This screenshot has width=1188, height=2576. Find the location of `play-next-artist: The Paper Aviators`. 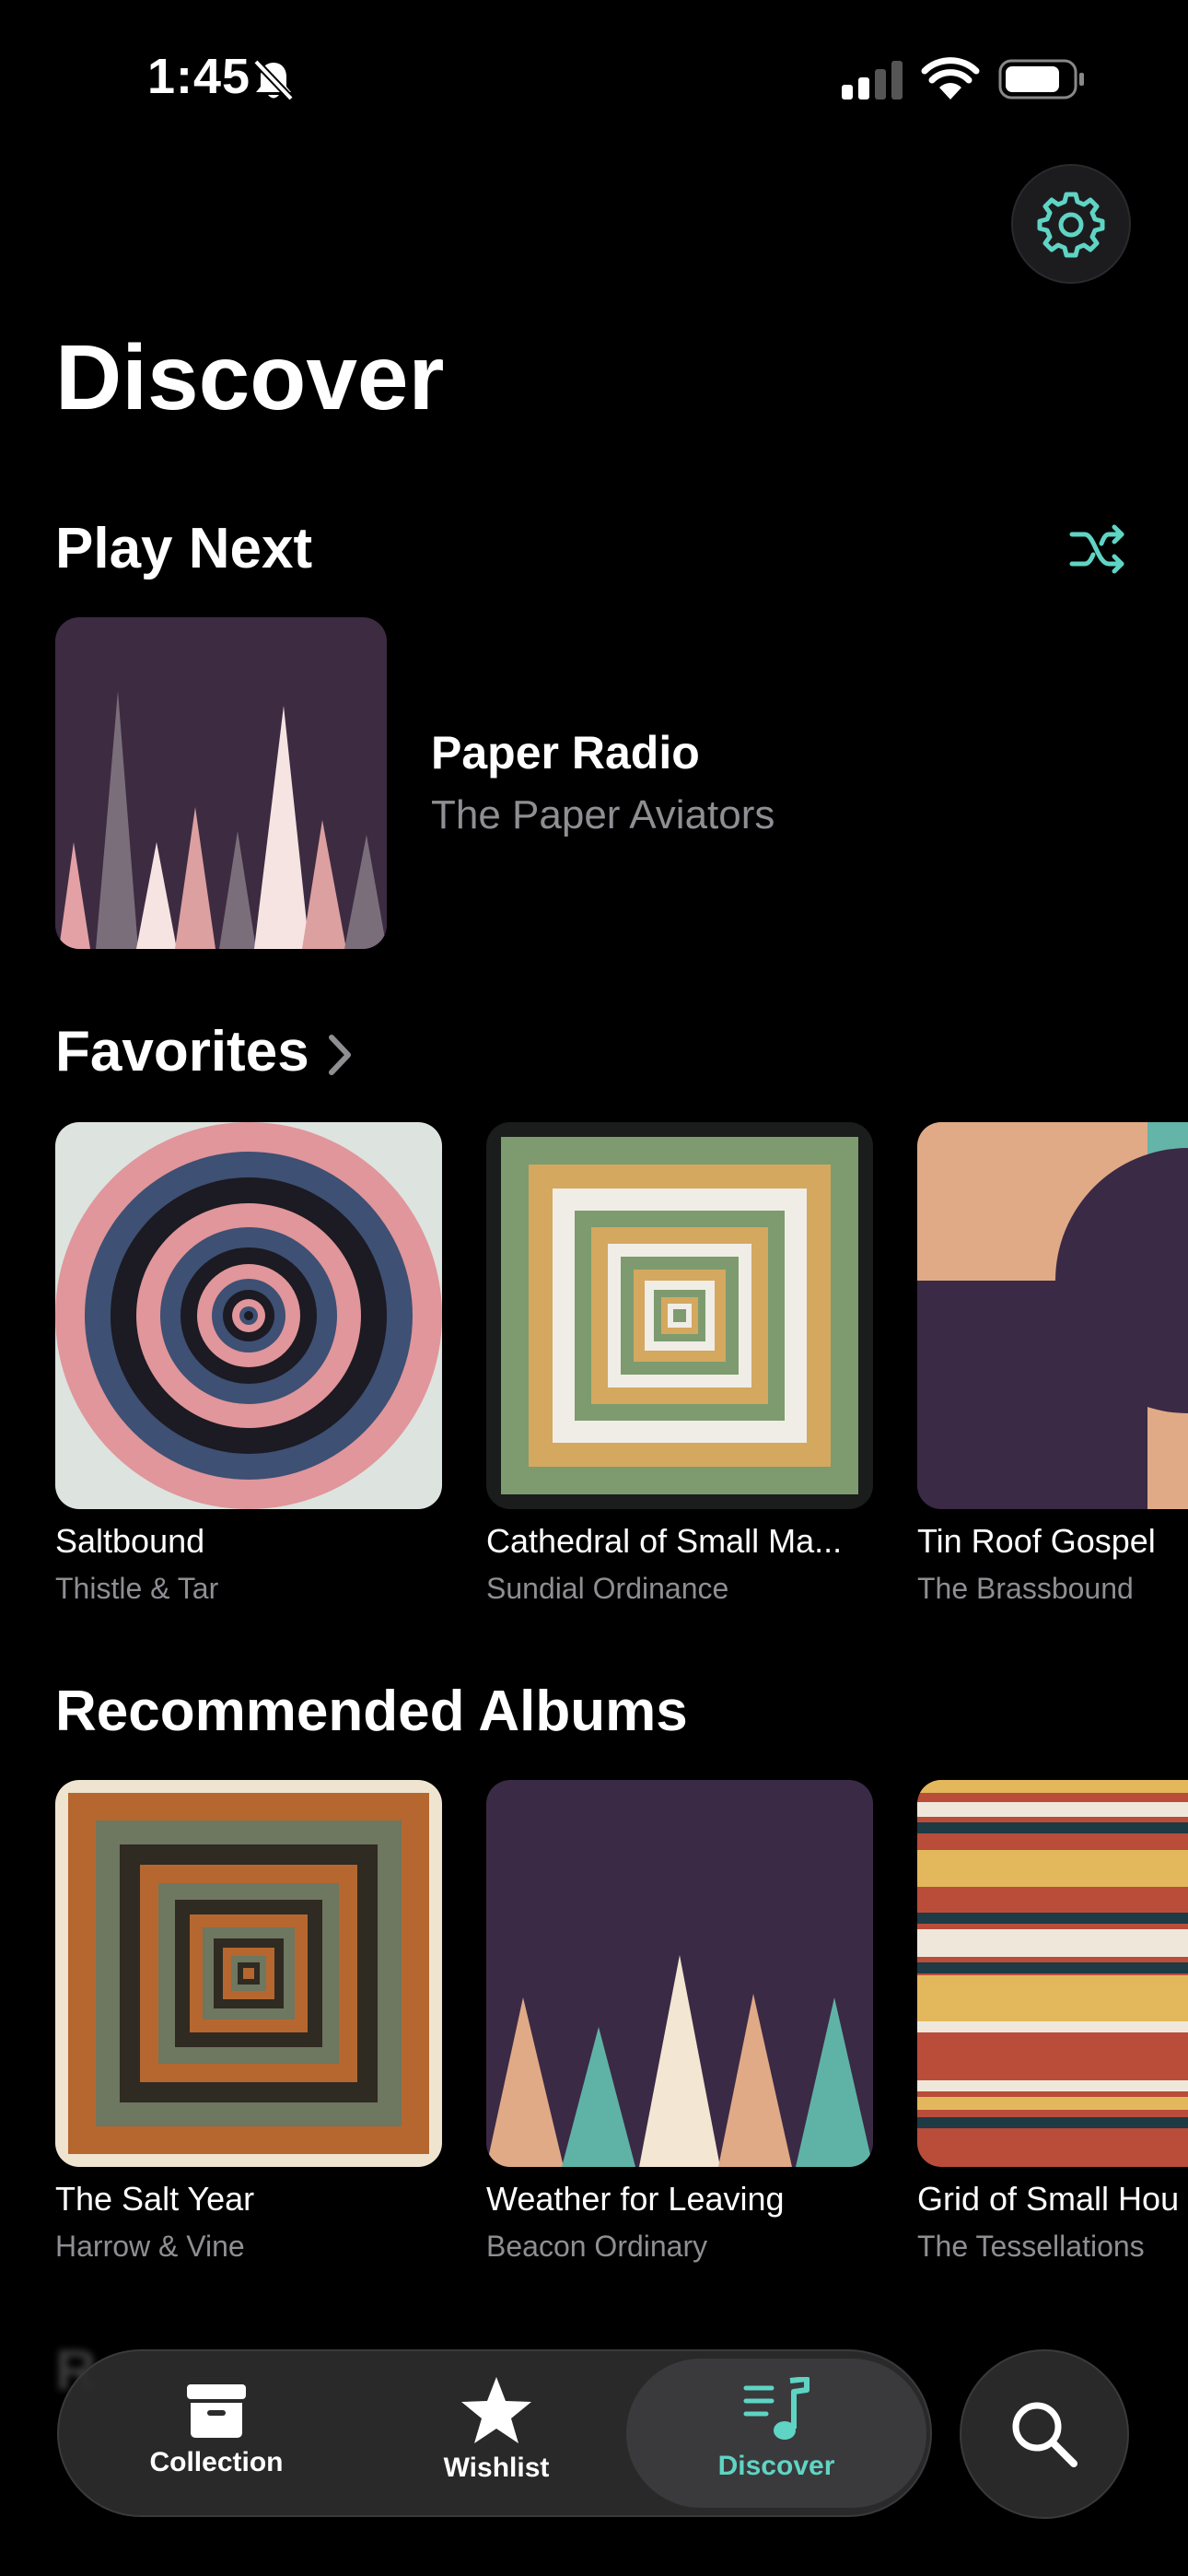

play-next-artist: The Paper Aviators is located at coordinates (603, 815).